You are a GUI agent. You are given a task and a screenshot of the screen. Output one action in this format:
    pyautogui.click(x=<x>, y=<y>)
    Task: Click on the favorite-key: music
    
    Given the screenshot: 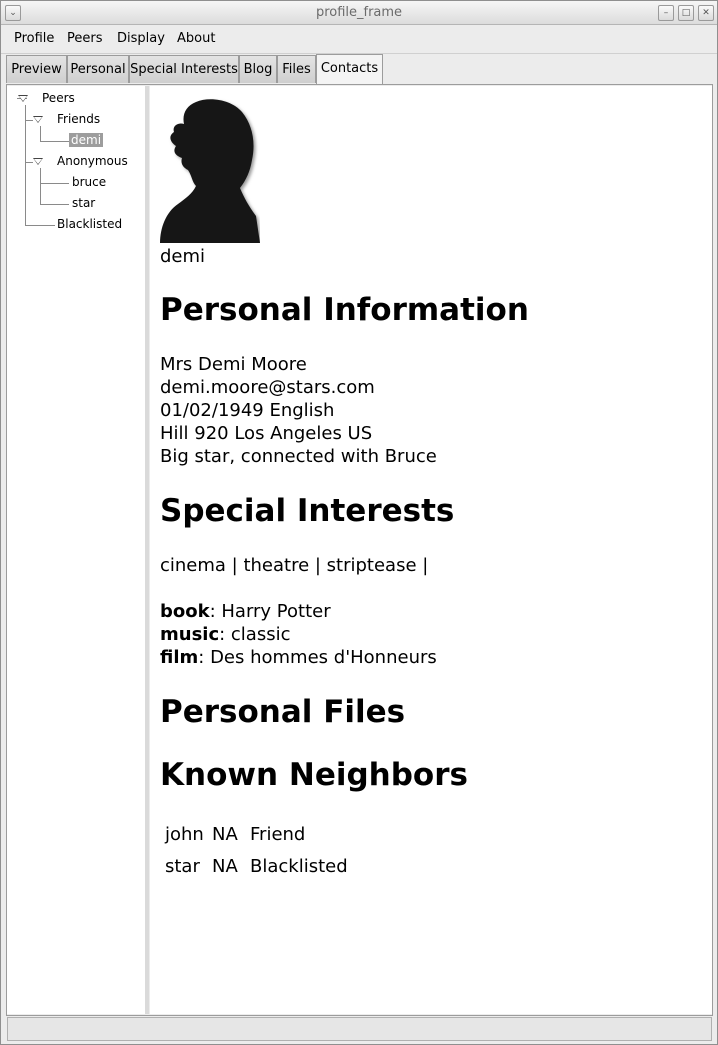 What is the action you would take?
    pyautogui.click(x=190, y=634)
    